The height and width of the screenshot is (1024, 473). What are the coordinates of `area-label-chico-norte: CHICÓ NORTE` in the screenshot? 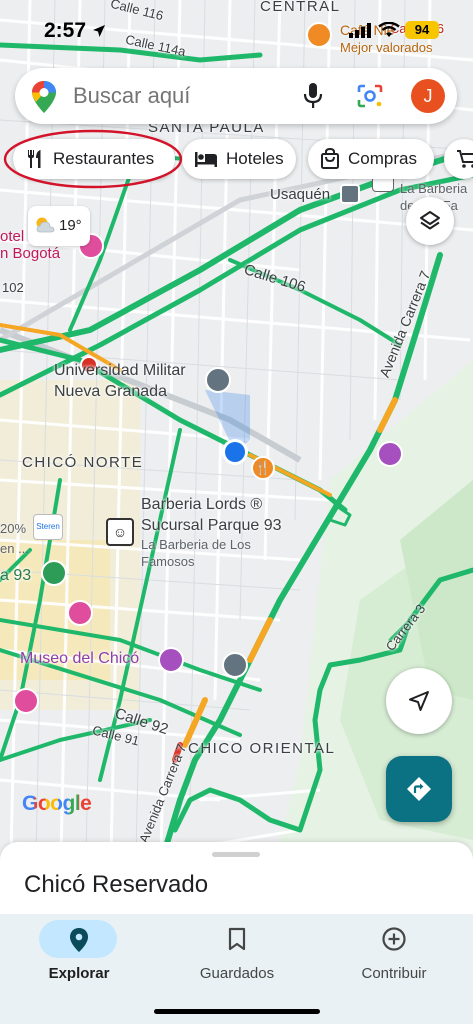 It's located at (83, 462).